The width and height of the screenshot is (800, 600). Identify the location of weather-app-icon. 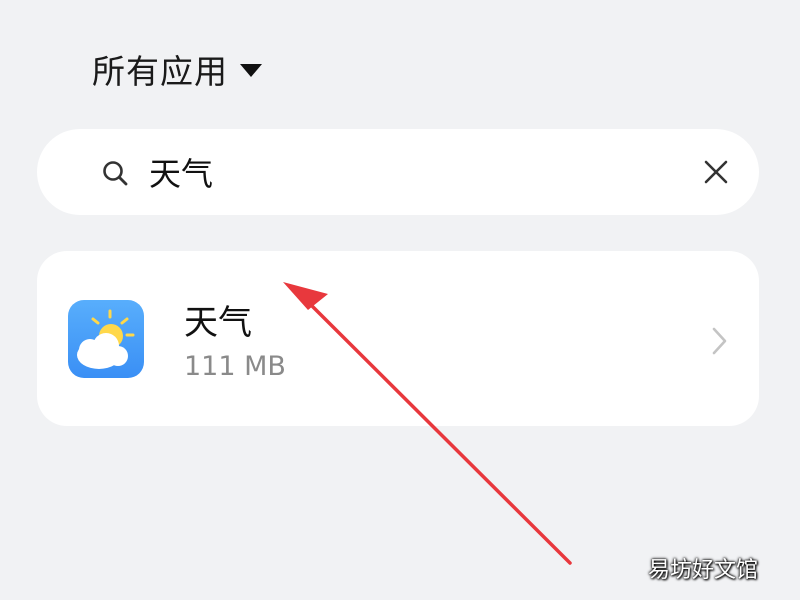
(106, 339).